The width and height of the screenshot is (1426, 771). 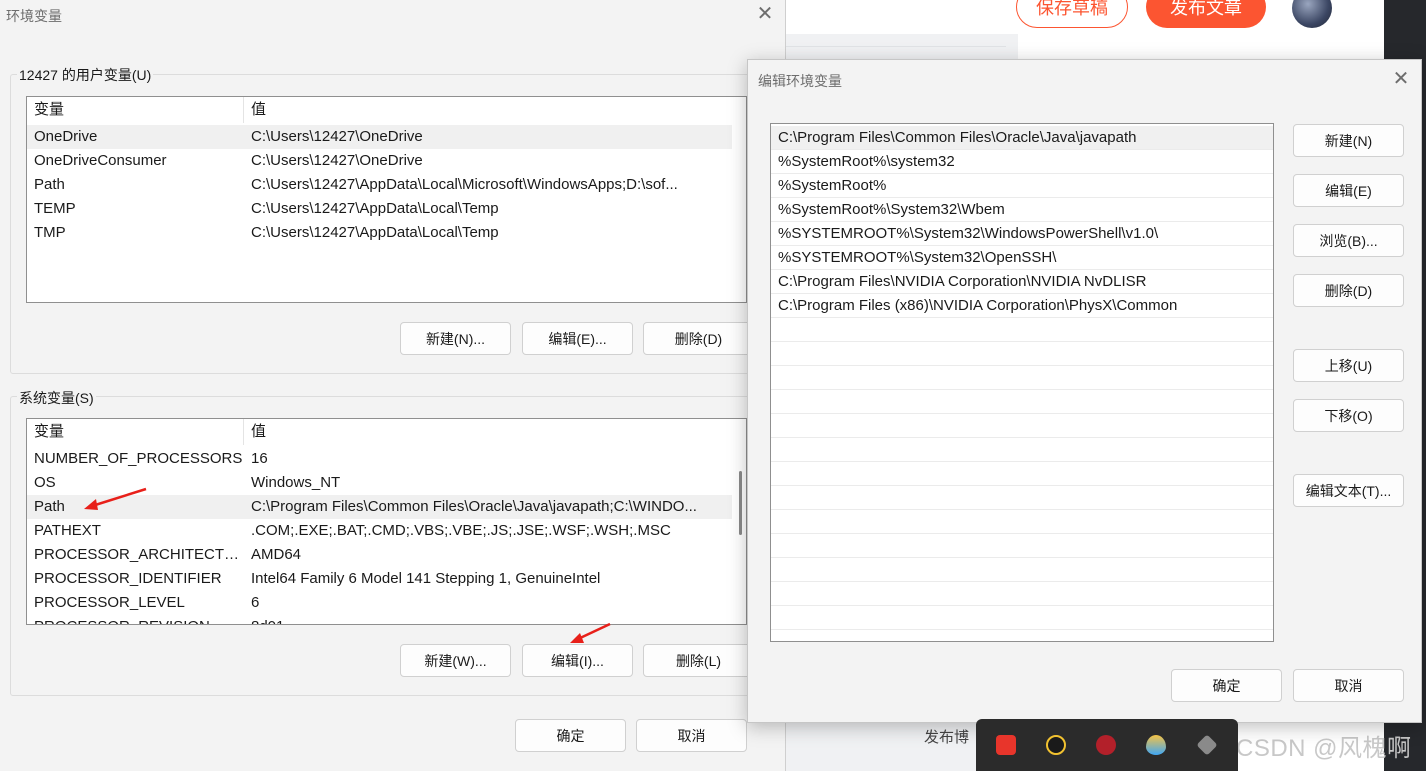 What do you see at coordinates (1348, 190) in the screenshot?
I see `path-edit-button: 编辑(E)` at bounding box center [1348, 190].